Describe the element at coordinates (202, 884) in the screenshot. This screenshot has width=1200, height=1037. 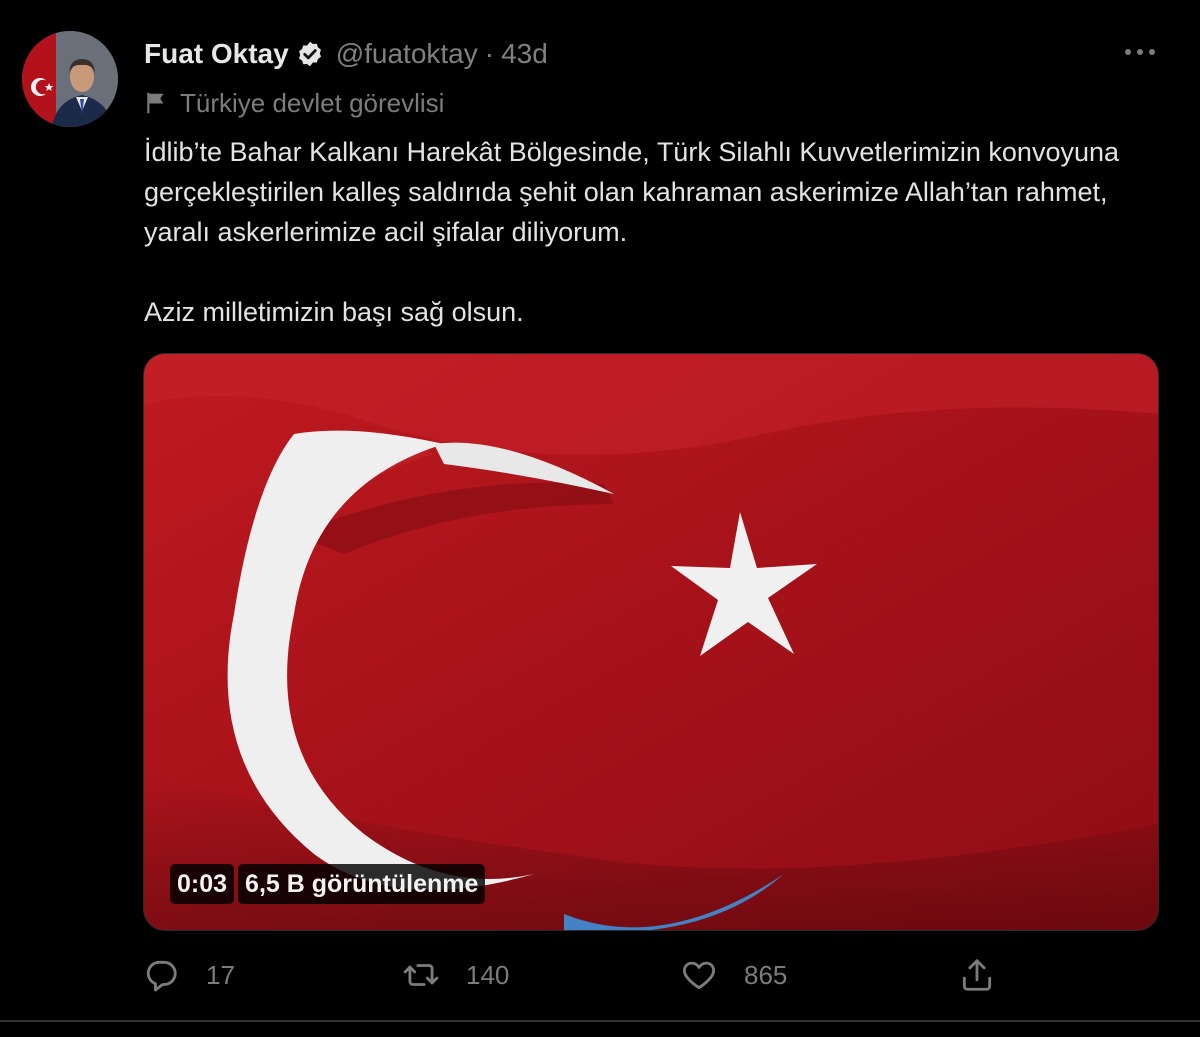
I see `video-duration: 0:03` at that location.